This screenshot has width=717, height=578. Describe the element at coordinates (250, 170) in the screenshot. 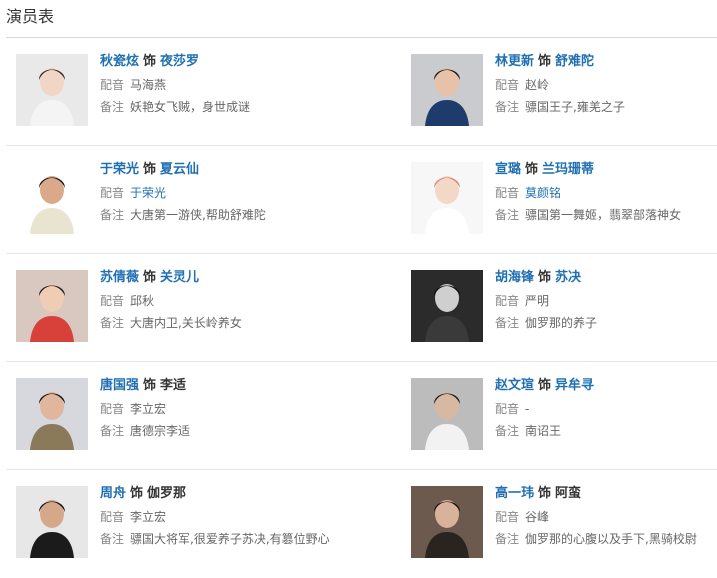

I see `cast-heading: 于荣光饰夏云仙` at that location.